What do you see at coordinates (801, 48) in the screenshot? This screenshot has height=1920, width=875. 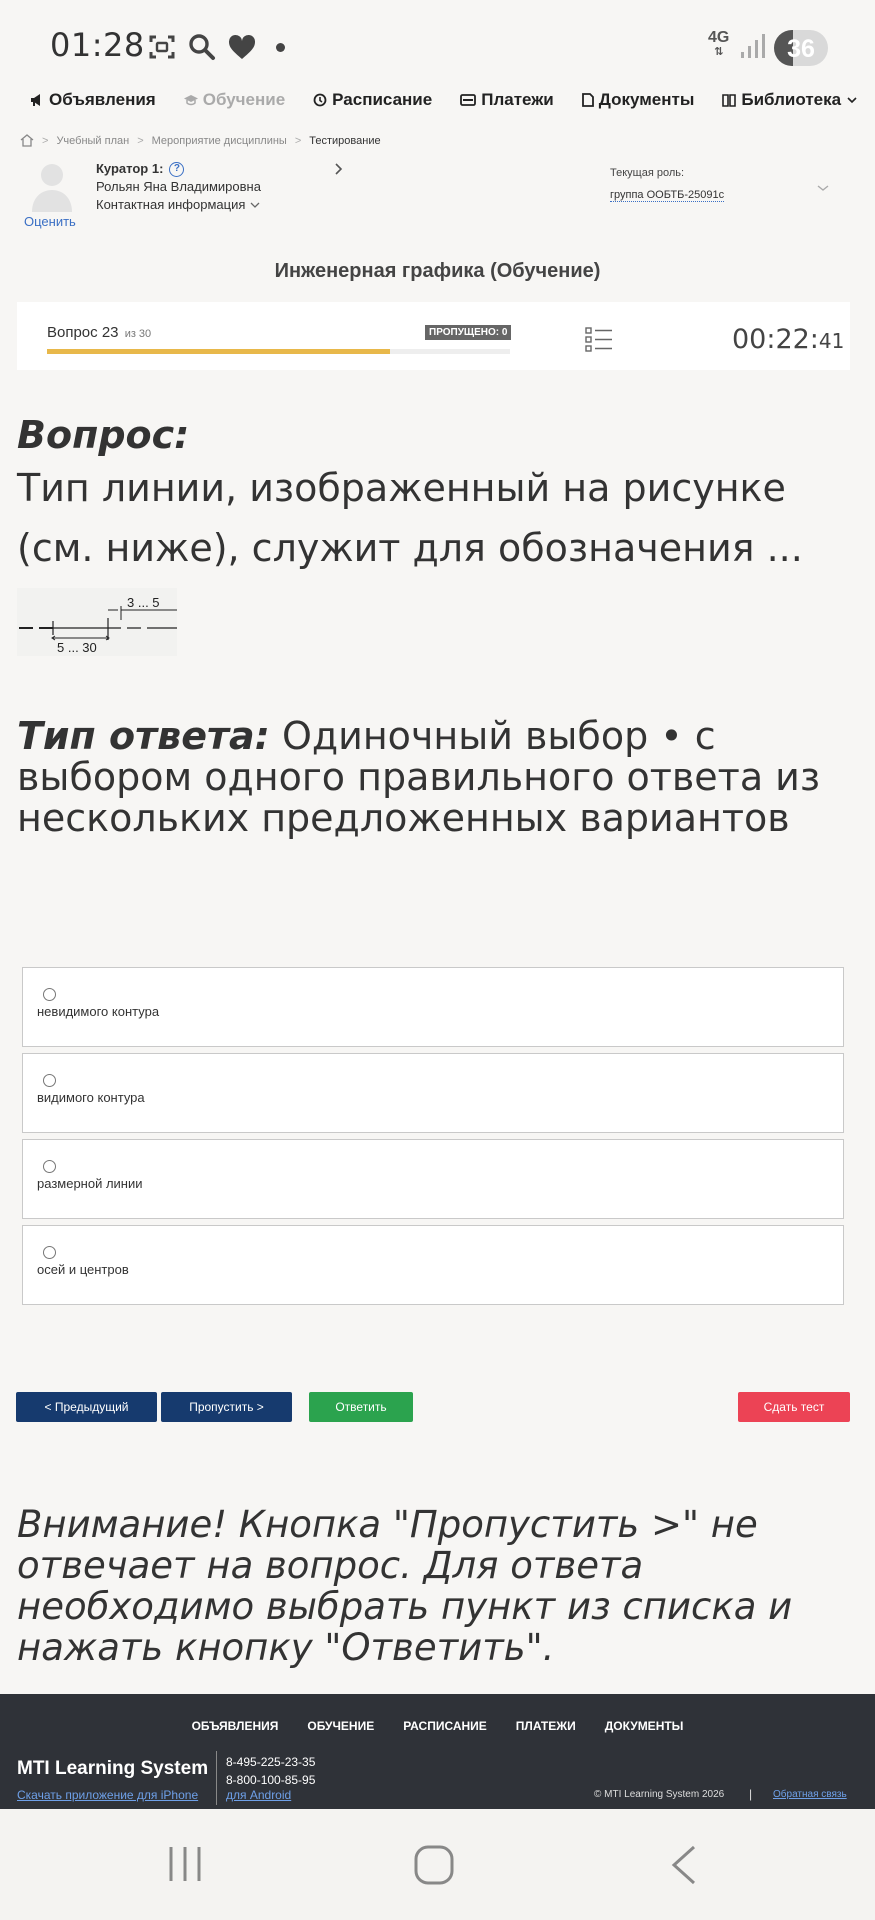 I see `battery-indicator: 36` at bounding box center [801, 48].